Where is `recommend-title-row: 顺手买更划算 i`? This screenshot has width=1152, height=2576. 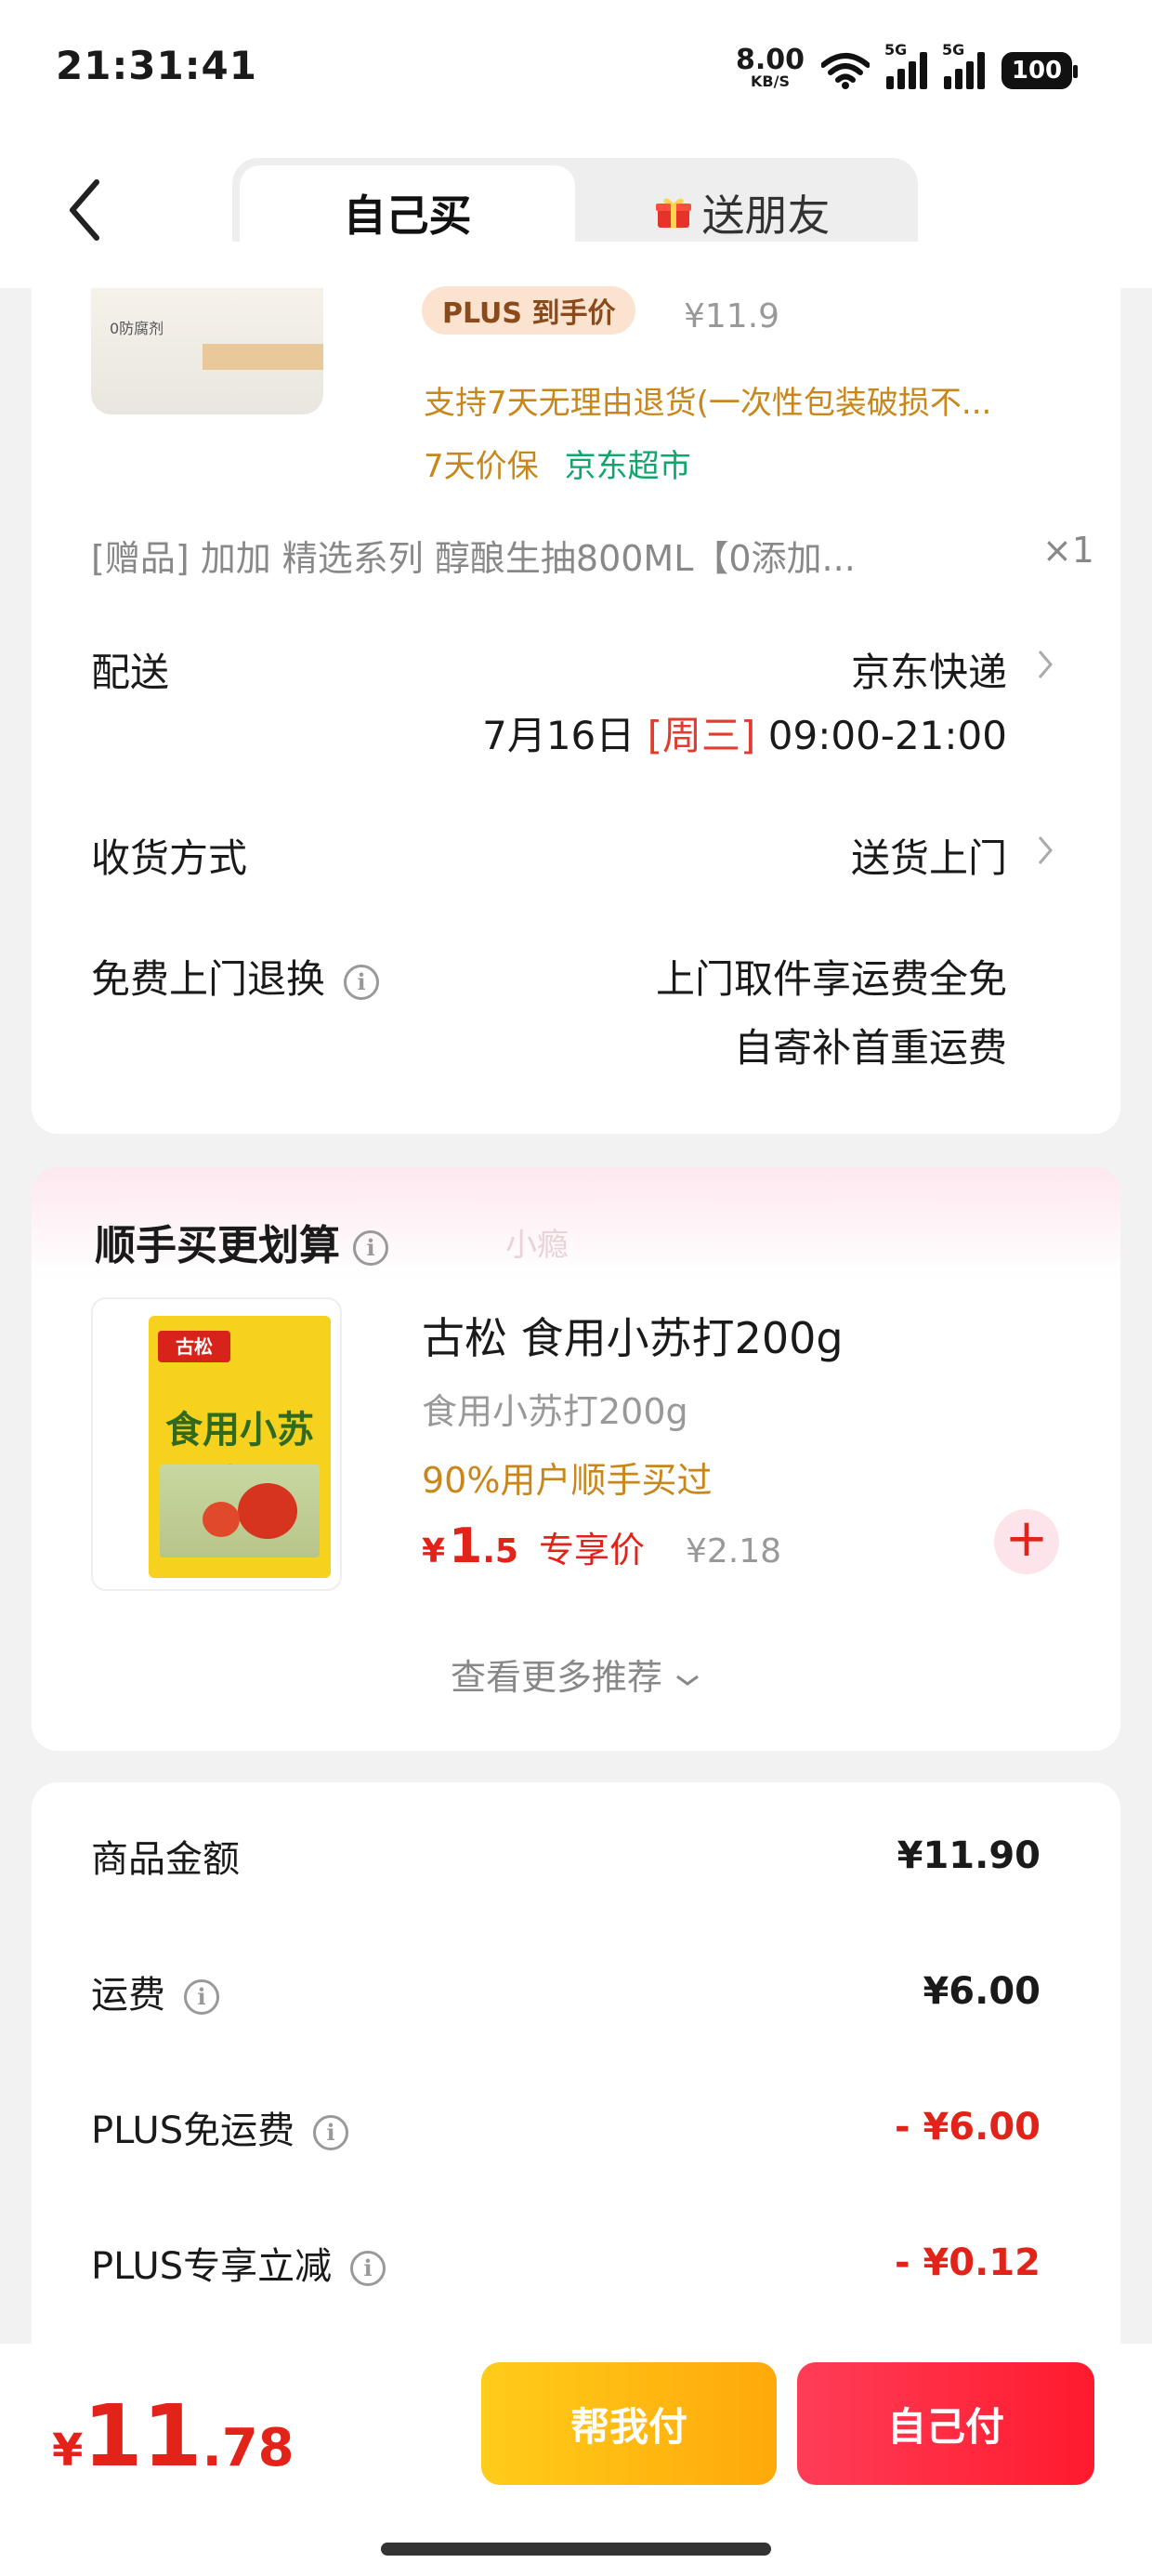
recommend-title-row: 顺手买更划算 i is located at coordinates (241, 1241).